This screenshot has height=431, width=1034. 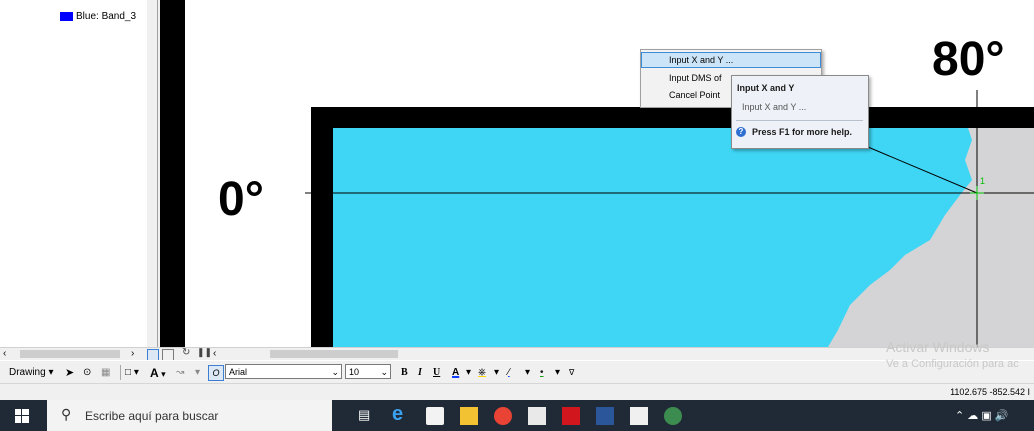 What do you see at coordinates (673, 416) in the screenshot?
I see `arcmap-icon` at bounding box center [673, 416].